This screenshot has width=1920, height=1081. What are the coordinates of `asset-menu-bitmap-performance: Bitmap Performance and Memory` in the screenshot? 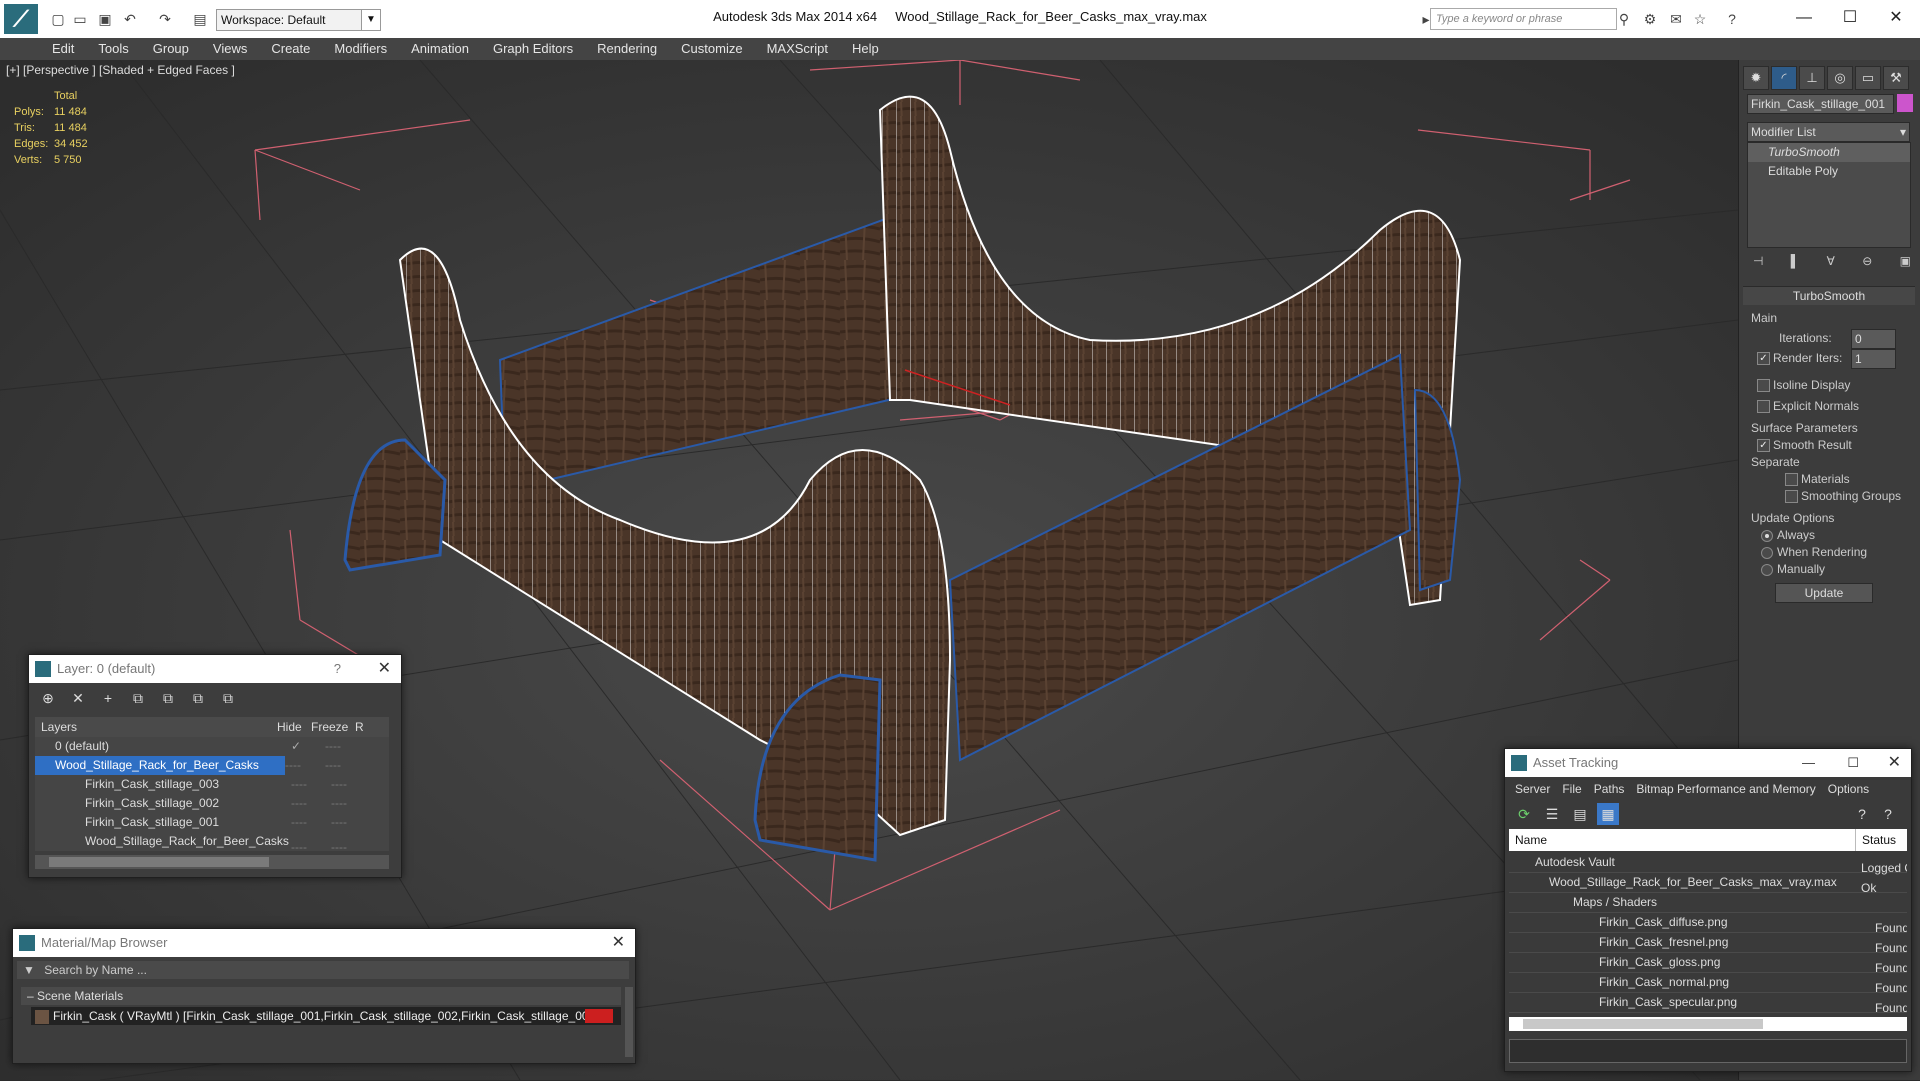 It's located at (1725, 789).